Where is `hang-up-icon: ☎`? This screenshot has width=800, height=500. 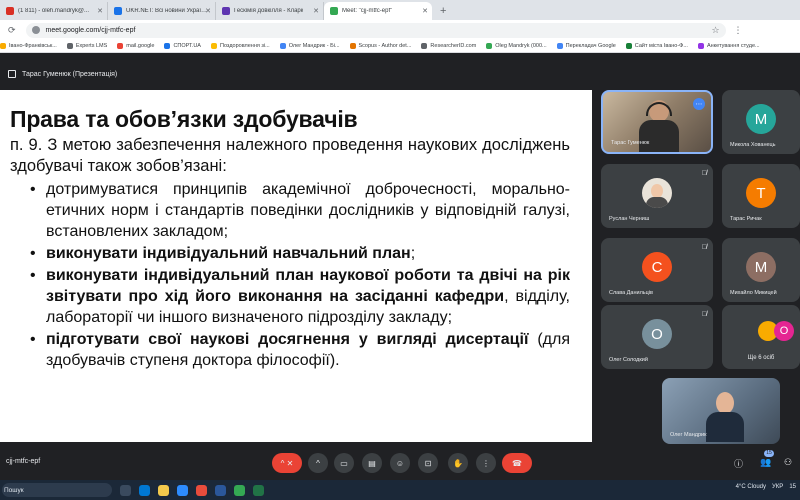
hang-up-icon: ☎ is located at coordinates (517, 463).